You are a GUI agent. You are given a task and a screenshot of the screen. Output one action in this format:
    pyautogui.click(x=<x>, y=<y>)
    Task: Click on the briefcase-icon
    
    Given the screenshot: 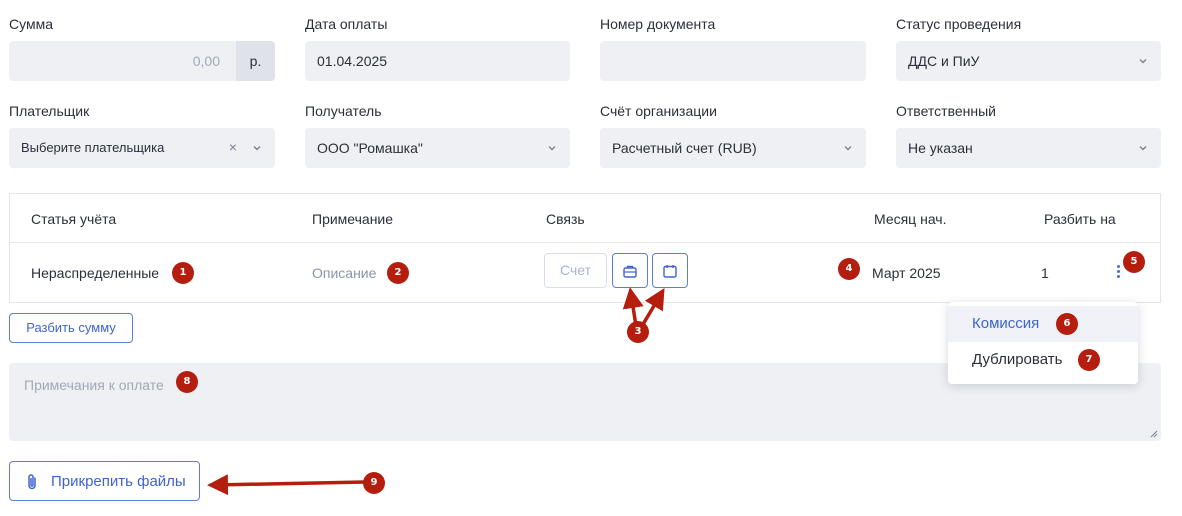 What is the action you would take?
    pyautogui.click(x=630, y=271)
    